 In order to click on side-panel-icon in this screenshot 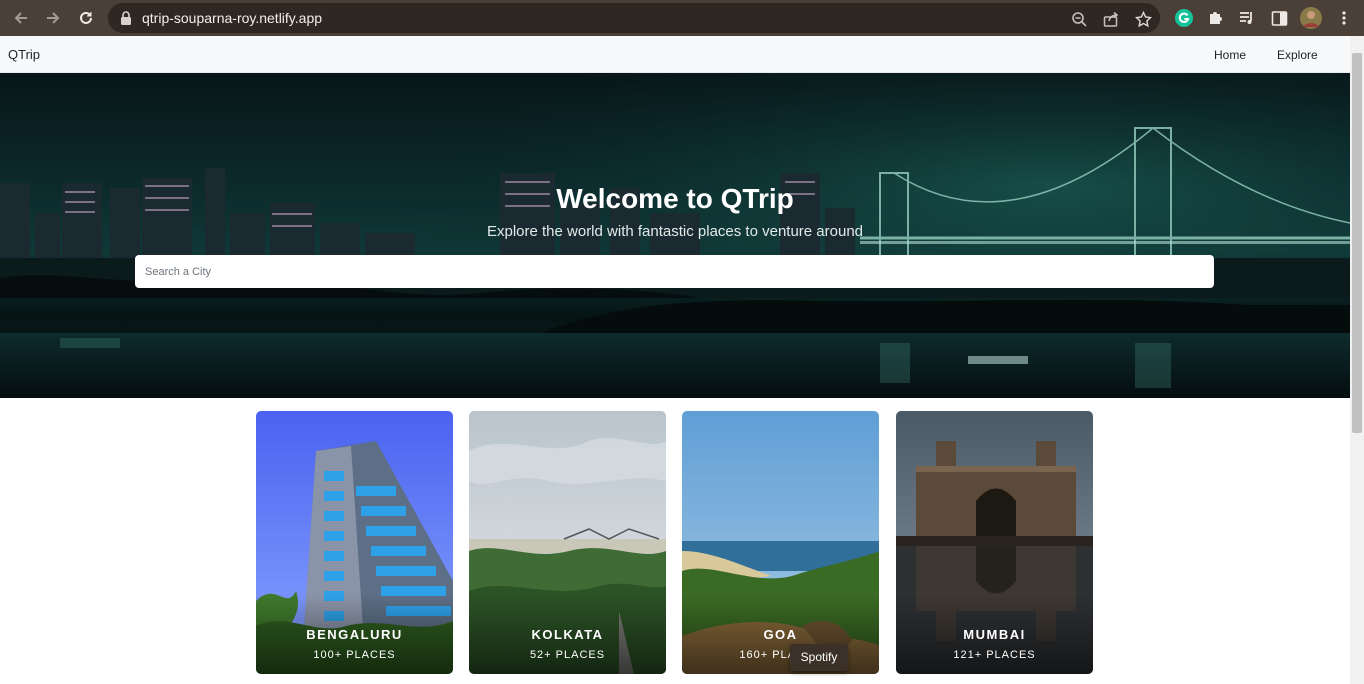, I will do `click(1279, 18)`.